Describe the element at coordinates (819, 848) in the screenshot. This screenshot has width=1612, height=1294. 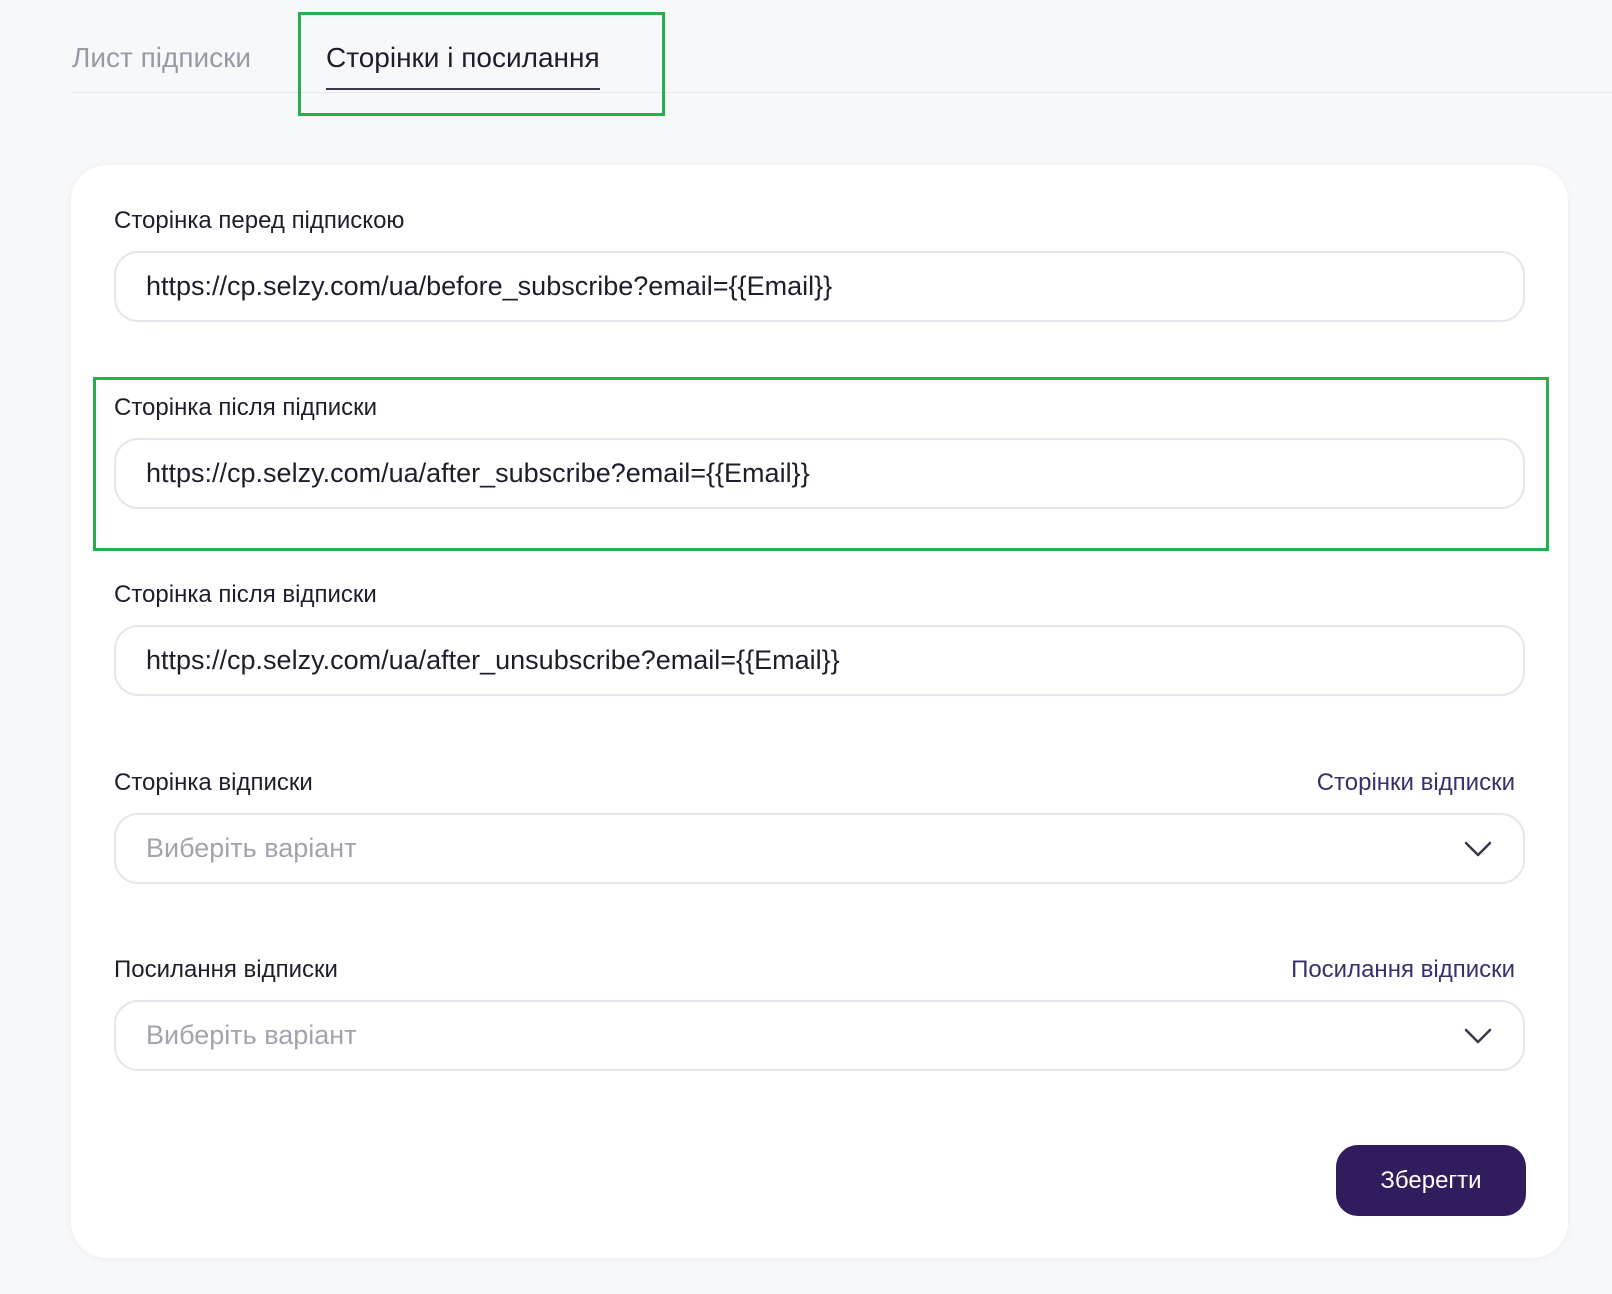
I see `unsubscribe-page-select: Виберіть варіант` at that location.